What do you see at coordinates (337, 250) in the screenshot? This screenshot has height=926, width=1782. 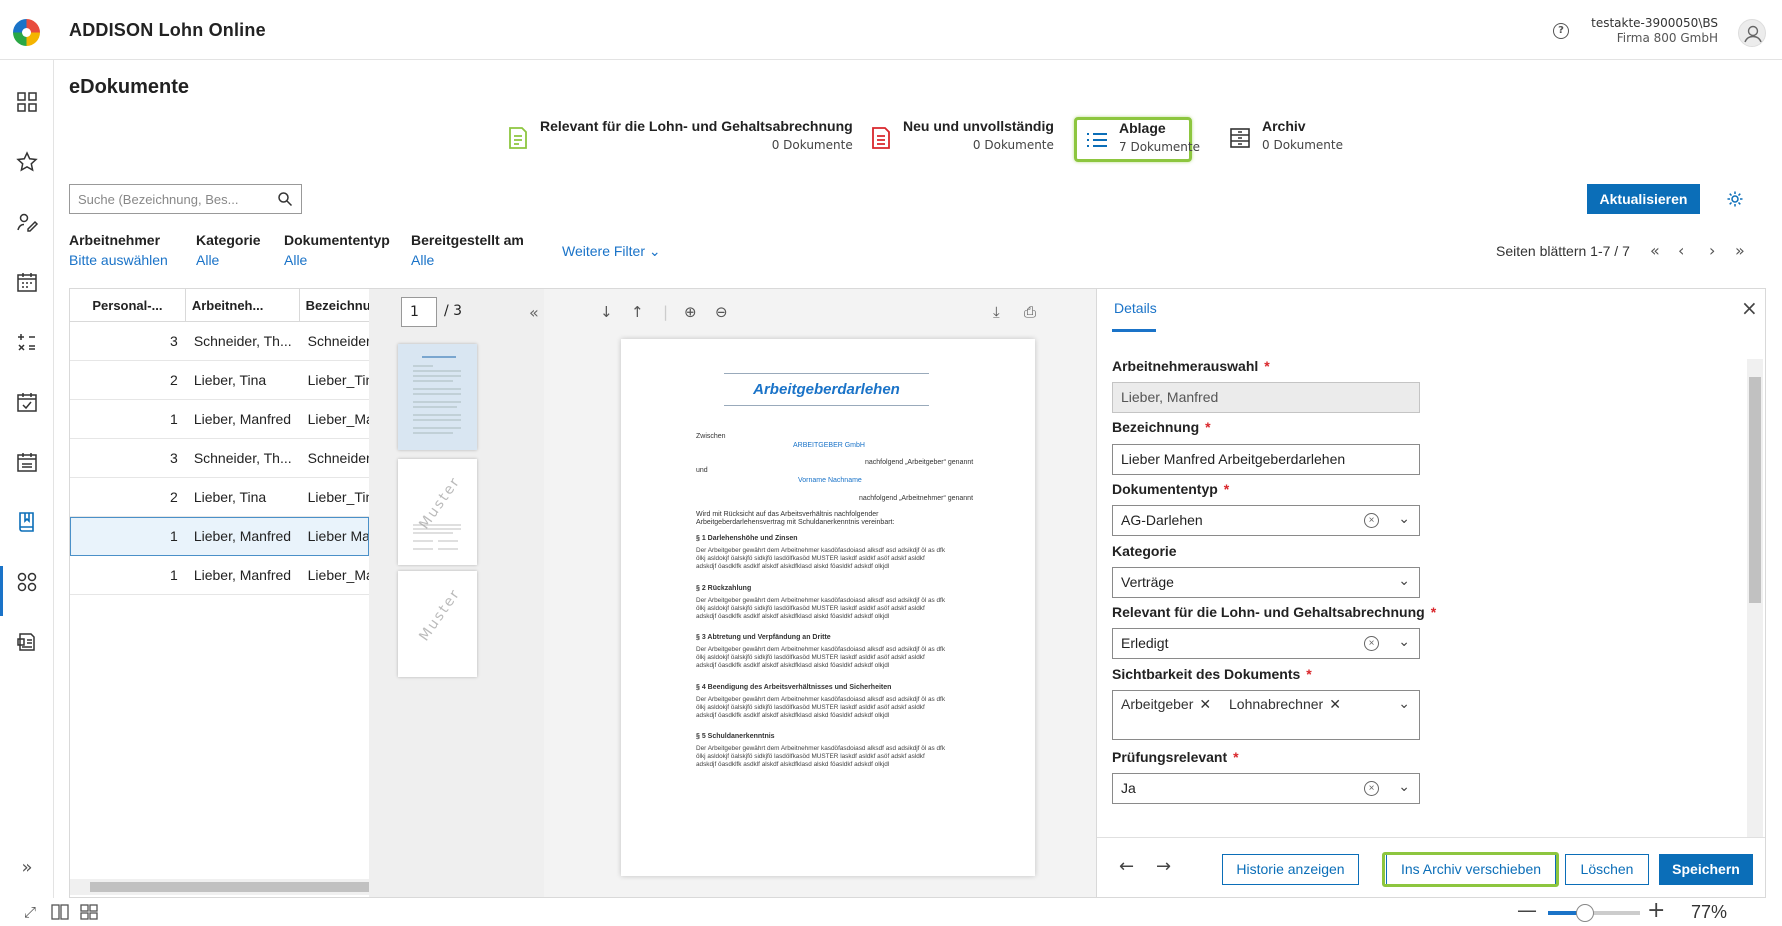 I see `filter-dokumententyp: Dokumententyp Alle` at bounding box center [337, 250].